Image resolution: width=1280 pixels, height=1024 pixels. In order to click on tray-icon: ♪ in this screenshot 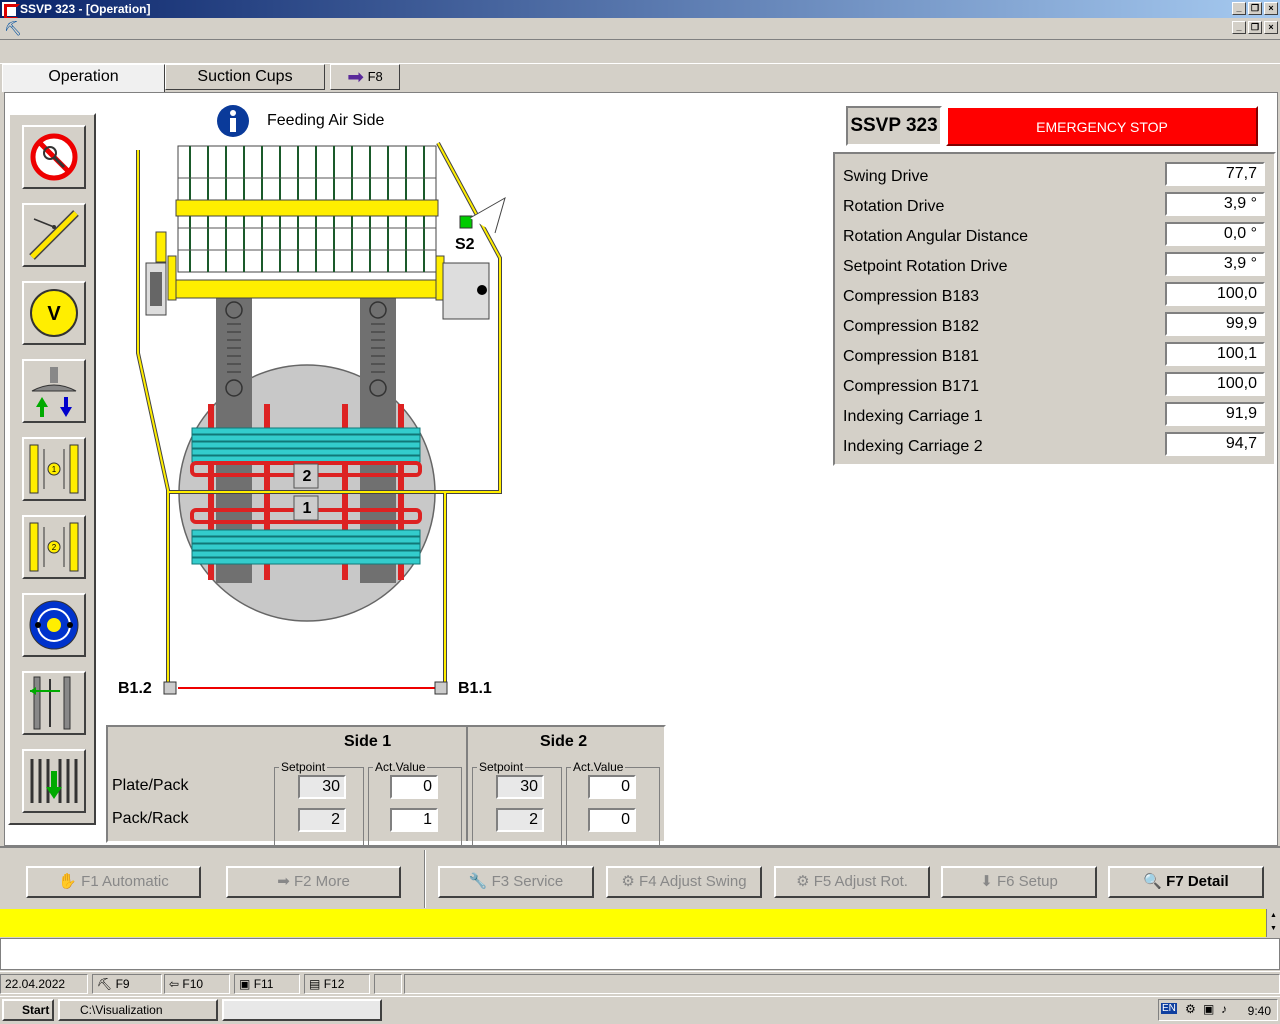, I will do `click(1224, 1009)`.